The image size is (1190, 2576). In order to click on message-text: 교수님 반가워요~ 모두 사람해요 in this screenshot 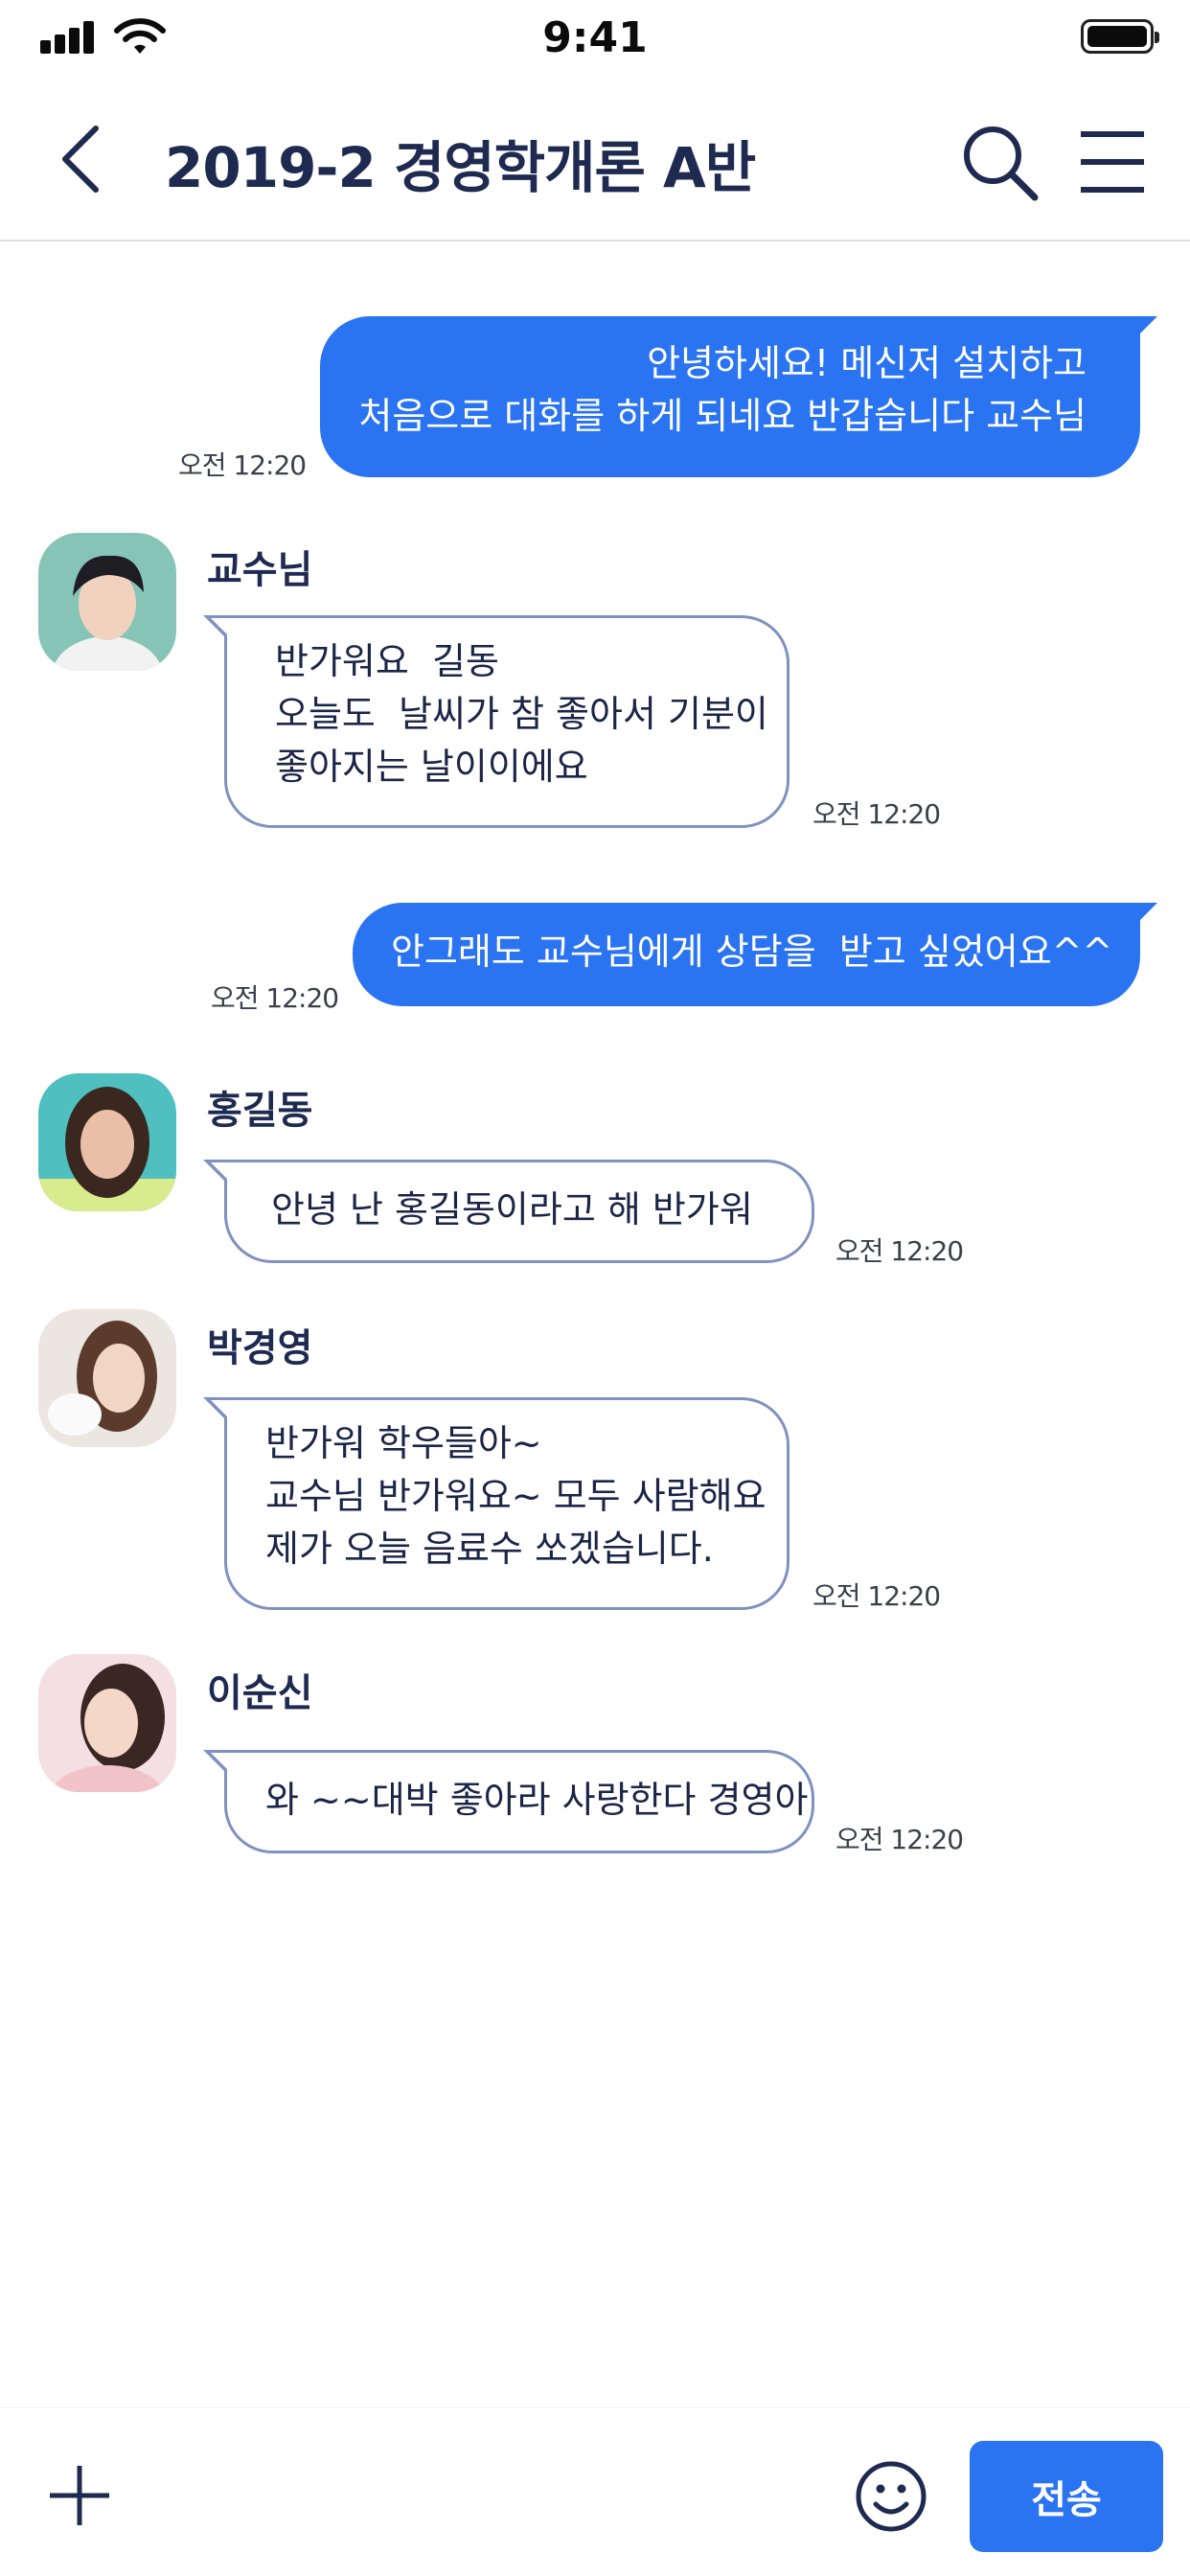, I will do `click(516, 1496)`.